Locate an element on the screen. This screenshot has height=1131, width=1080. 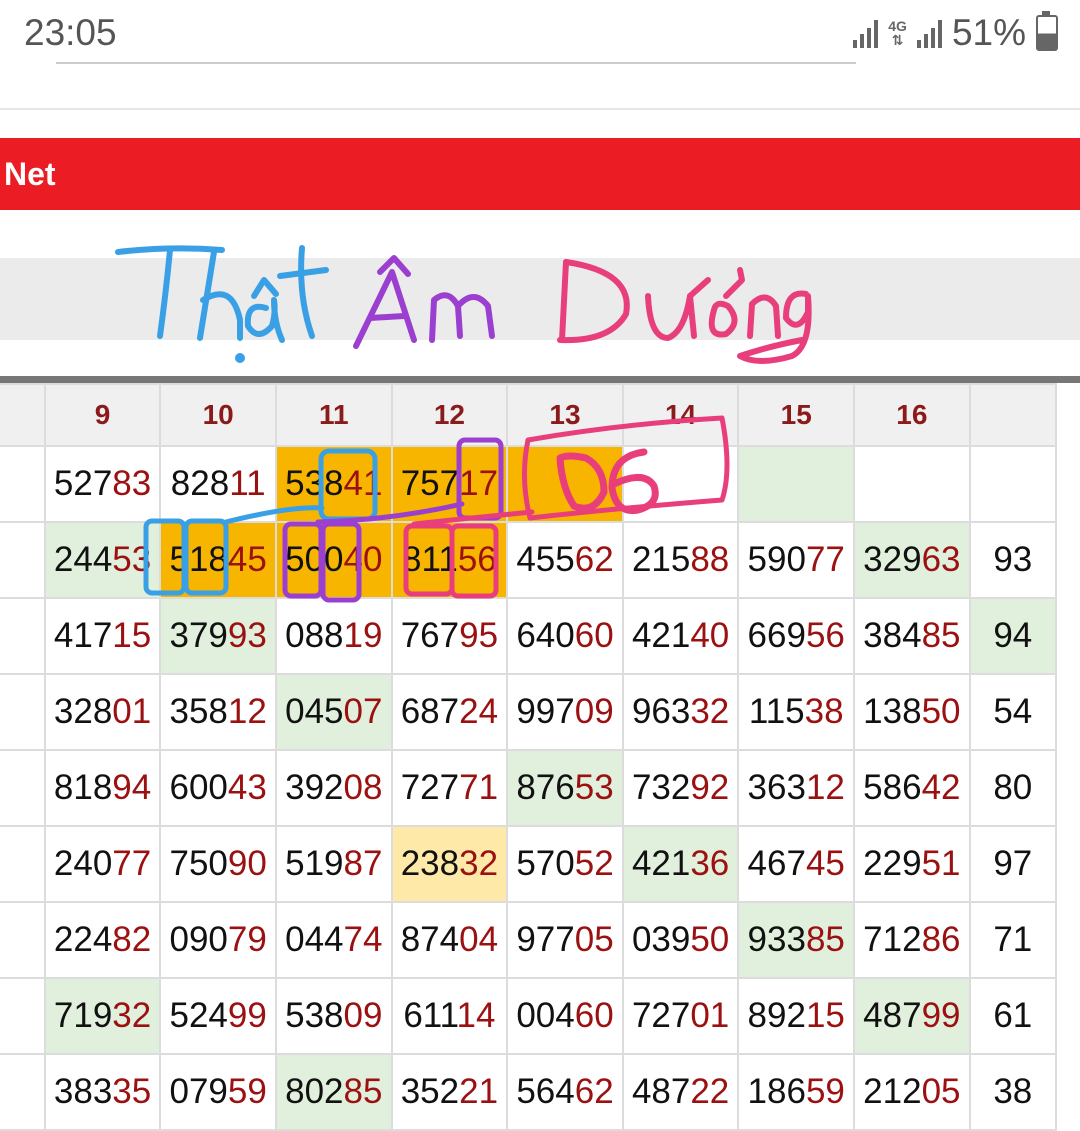
cell-tail: 08 is located at coordinates (363, 787).